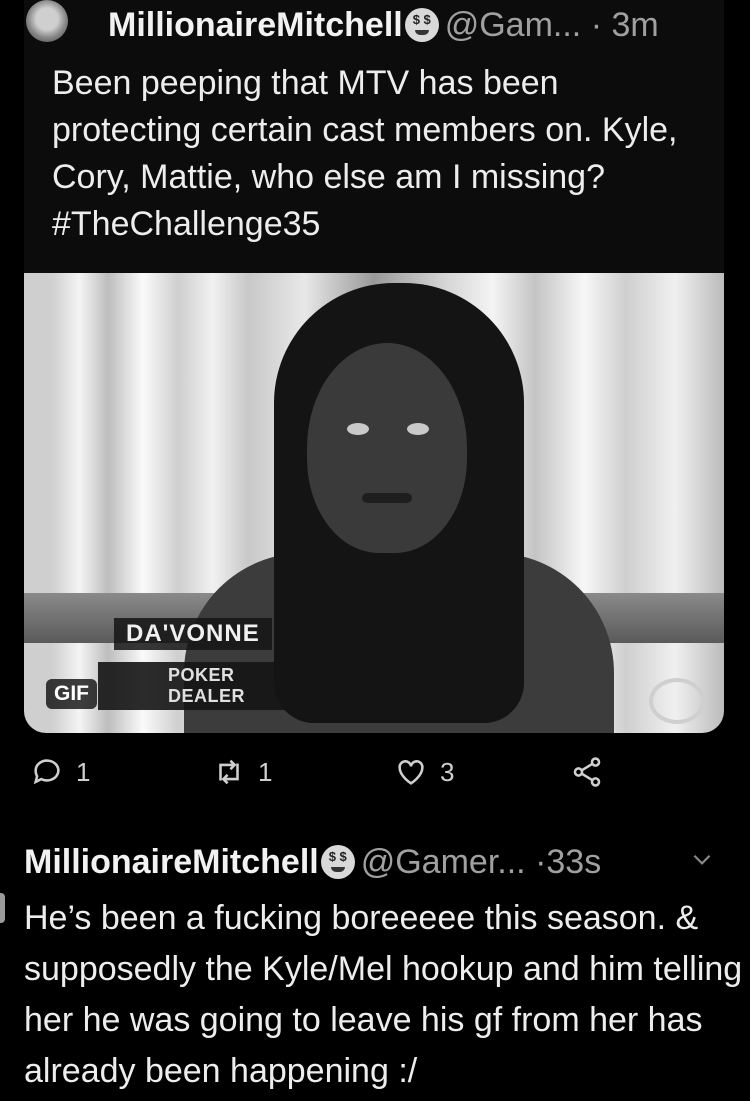 Image resolution: width=750 pixels, height=1101 pixels. I want to click on lower-third-title: POKER DEALER, so click(206, 686).